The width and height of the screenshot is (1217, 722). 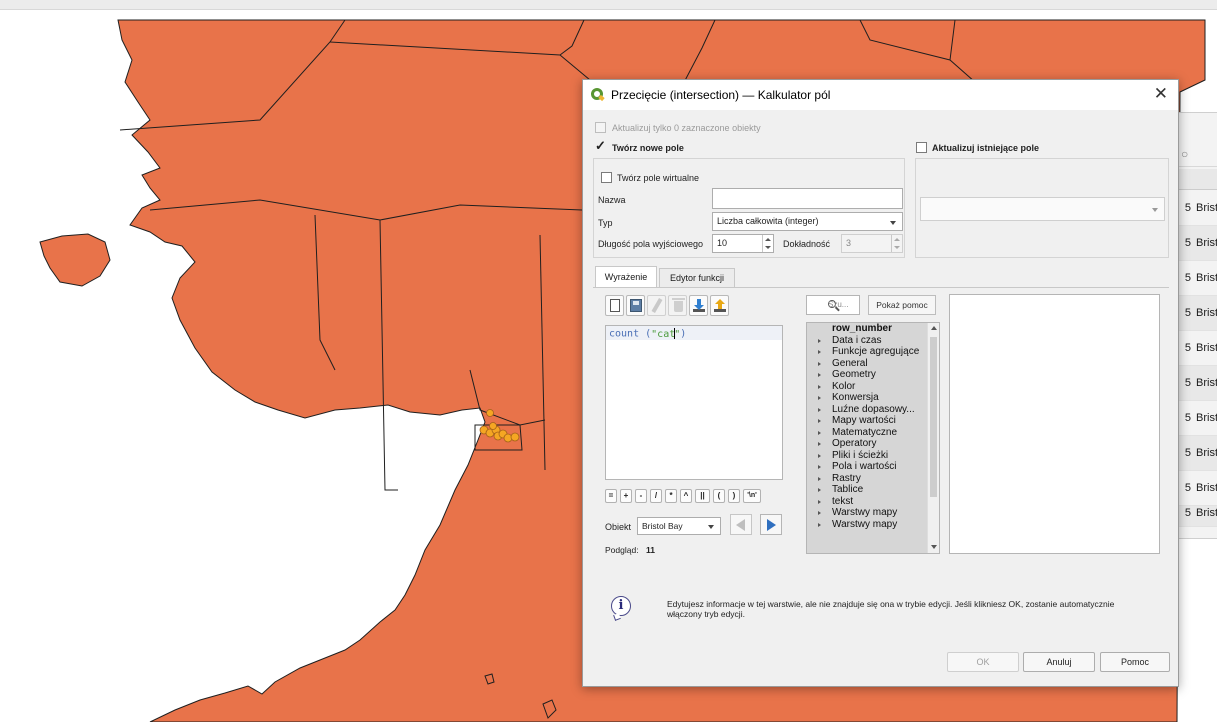 I want to click on edit-expression-button, so click(x=656, y=305).